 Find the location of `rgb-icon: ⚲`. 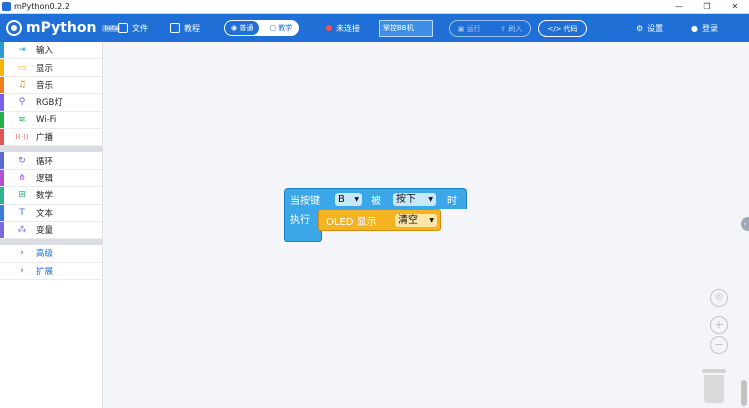

rgb-icon: ⚲ is located at coordinates (22, 102).